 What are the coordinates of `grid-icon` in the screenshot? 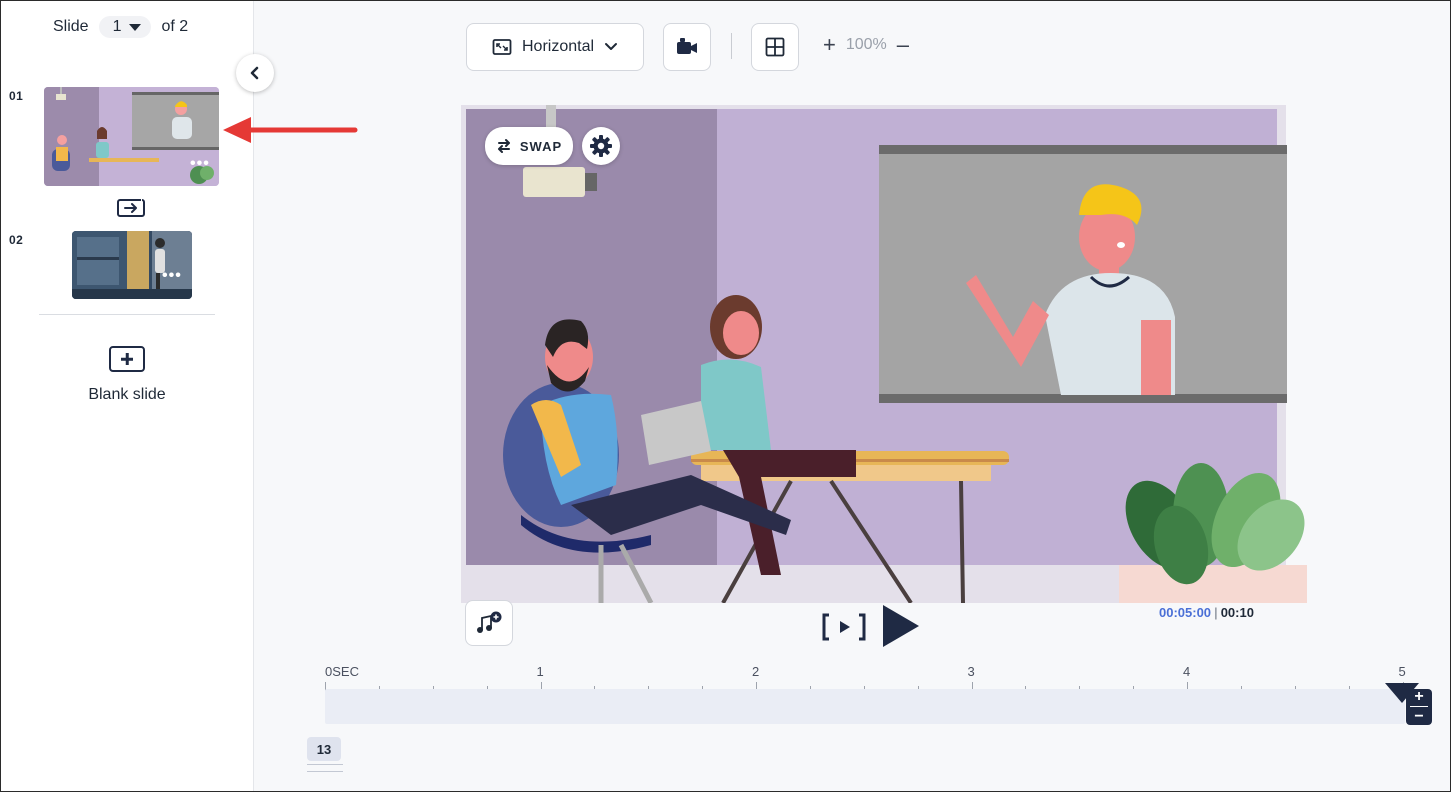 It's located at (775, 47).